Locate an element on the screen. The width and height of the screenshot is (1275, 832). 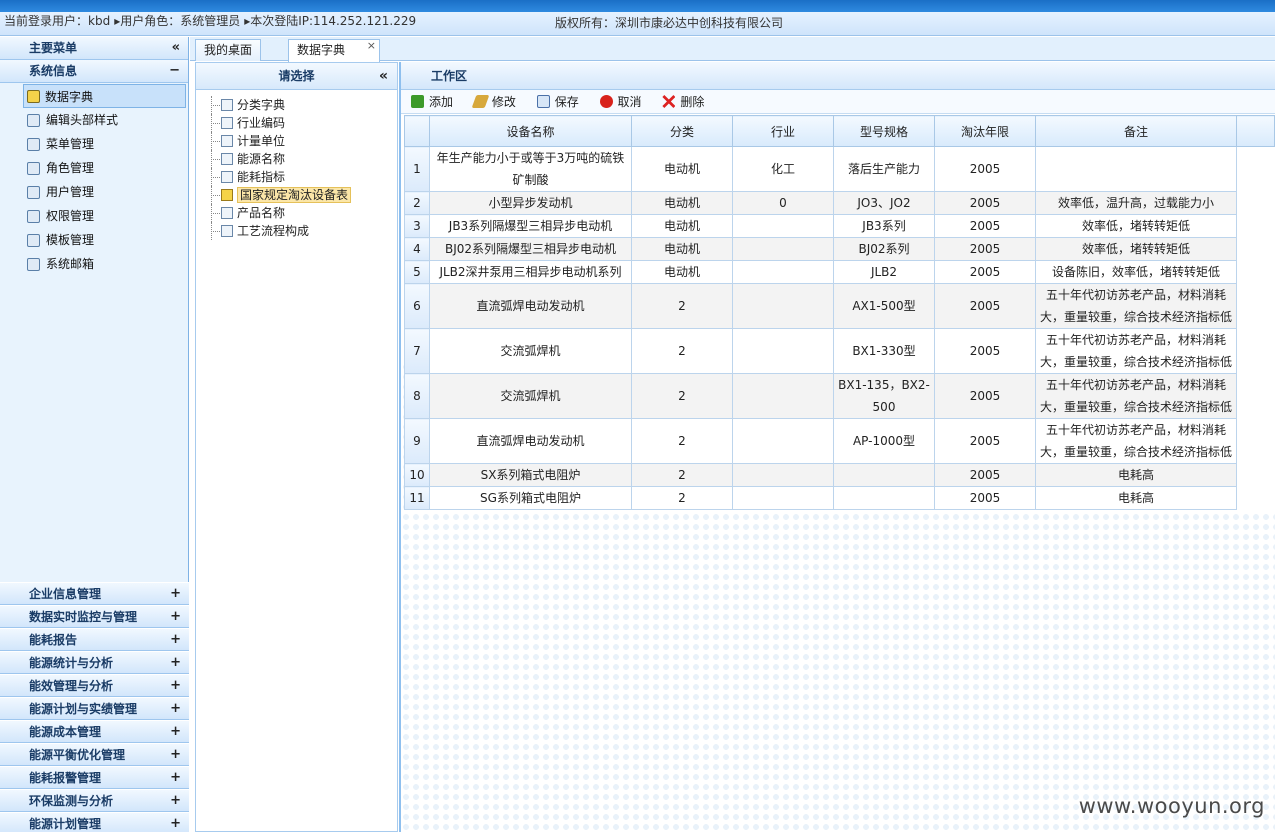
col-header: 备注 is located at coordinates (1136, 131).